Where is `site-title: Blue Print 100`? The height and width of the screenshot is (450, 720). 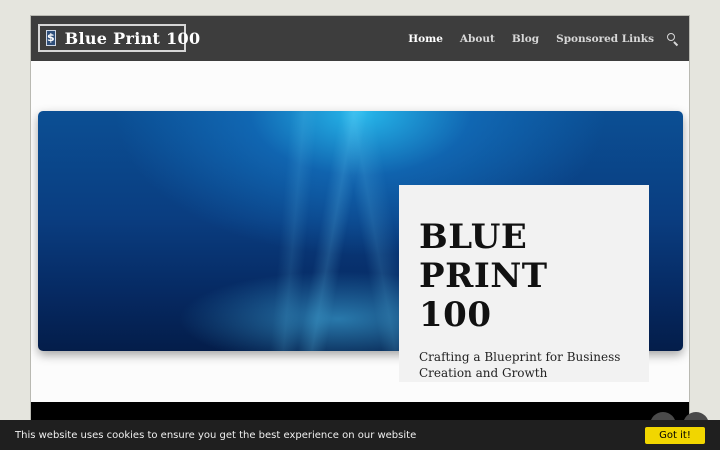 site-title: Blue Print 100 is located at coordinates (132, 38).